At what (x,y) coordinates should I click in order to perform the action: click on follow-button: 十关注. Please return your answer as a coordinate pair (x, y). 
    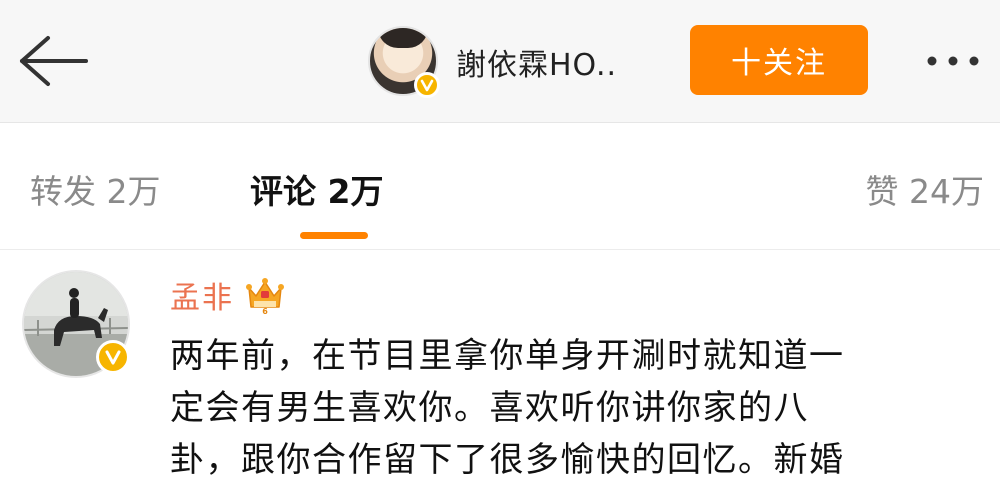
    Looking at the image, I should click on (779, 60).